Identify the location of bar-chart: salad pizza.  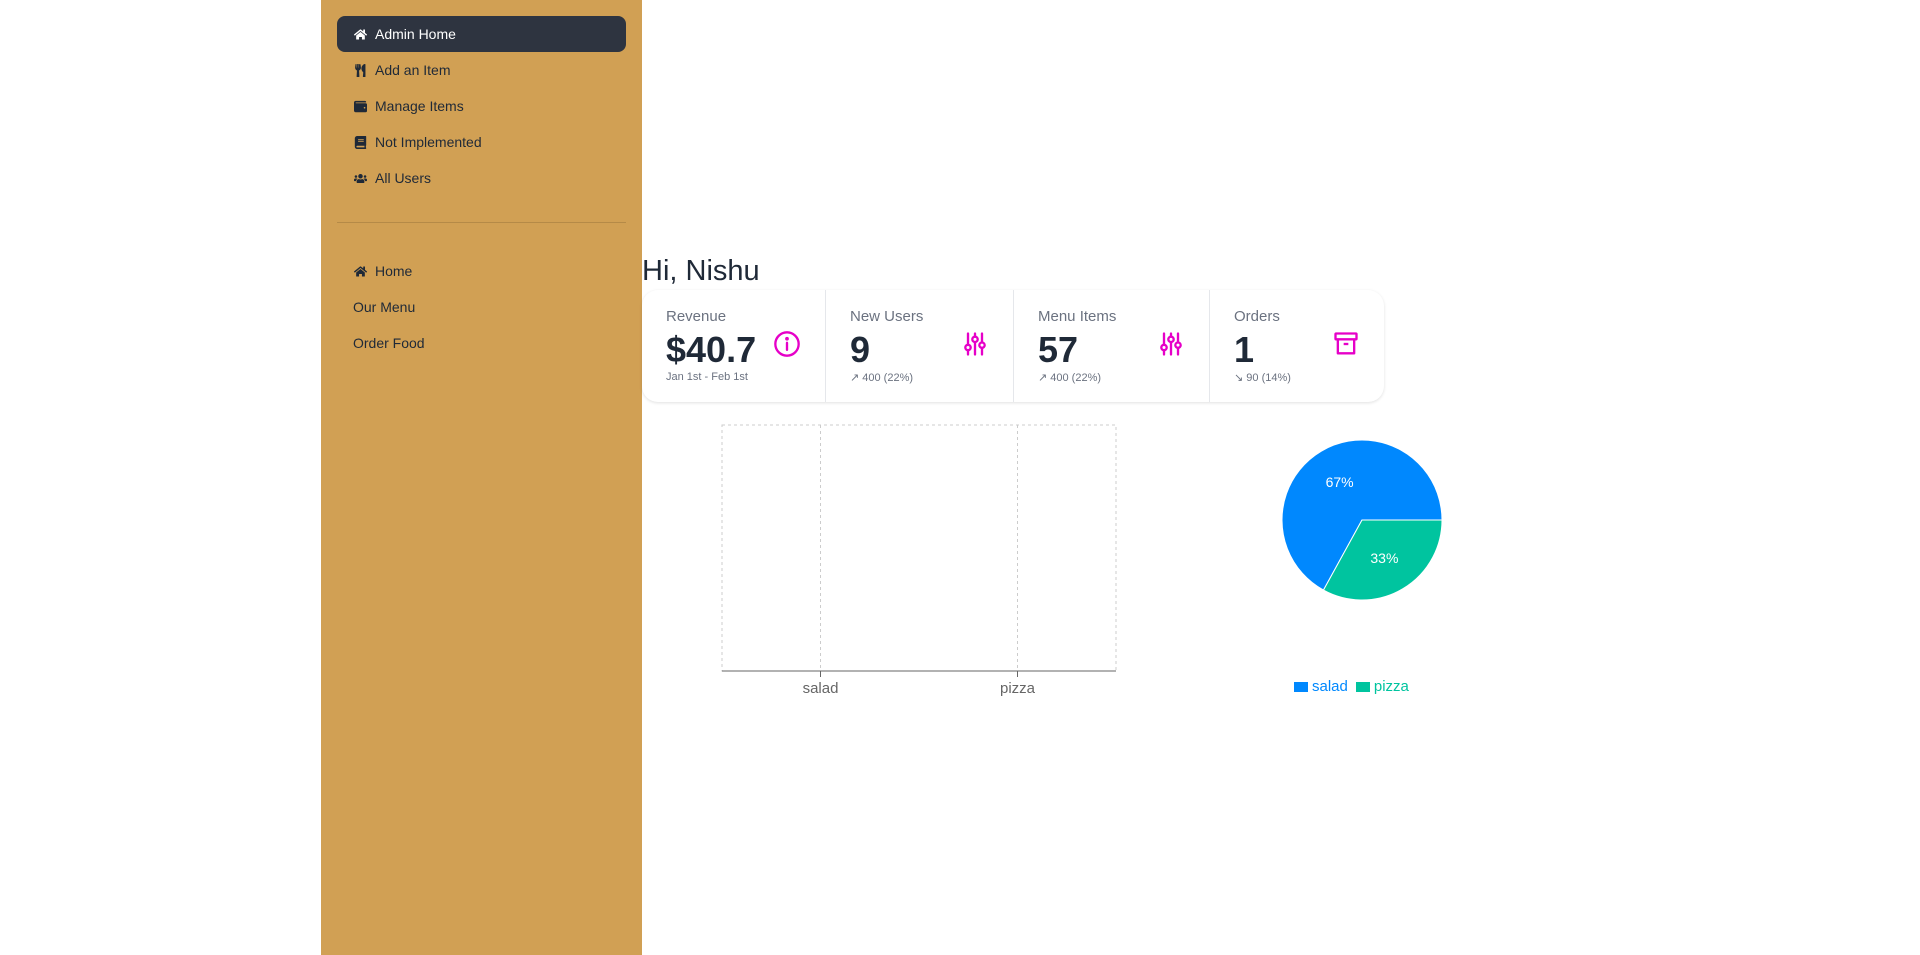
(919, 560).